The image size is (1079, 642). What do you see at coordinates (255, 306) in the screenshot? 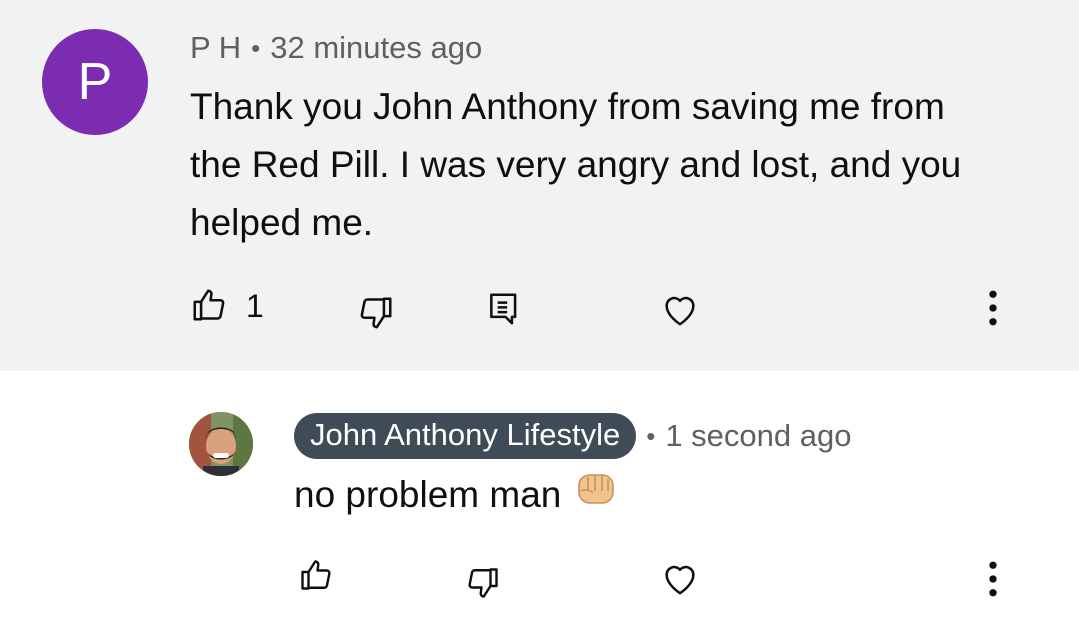
I see `like-count: 1` at bounding box center [255, 306].